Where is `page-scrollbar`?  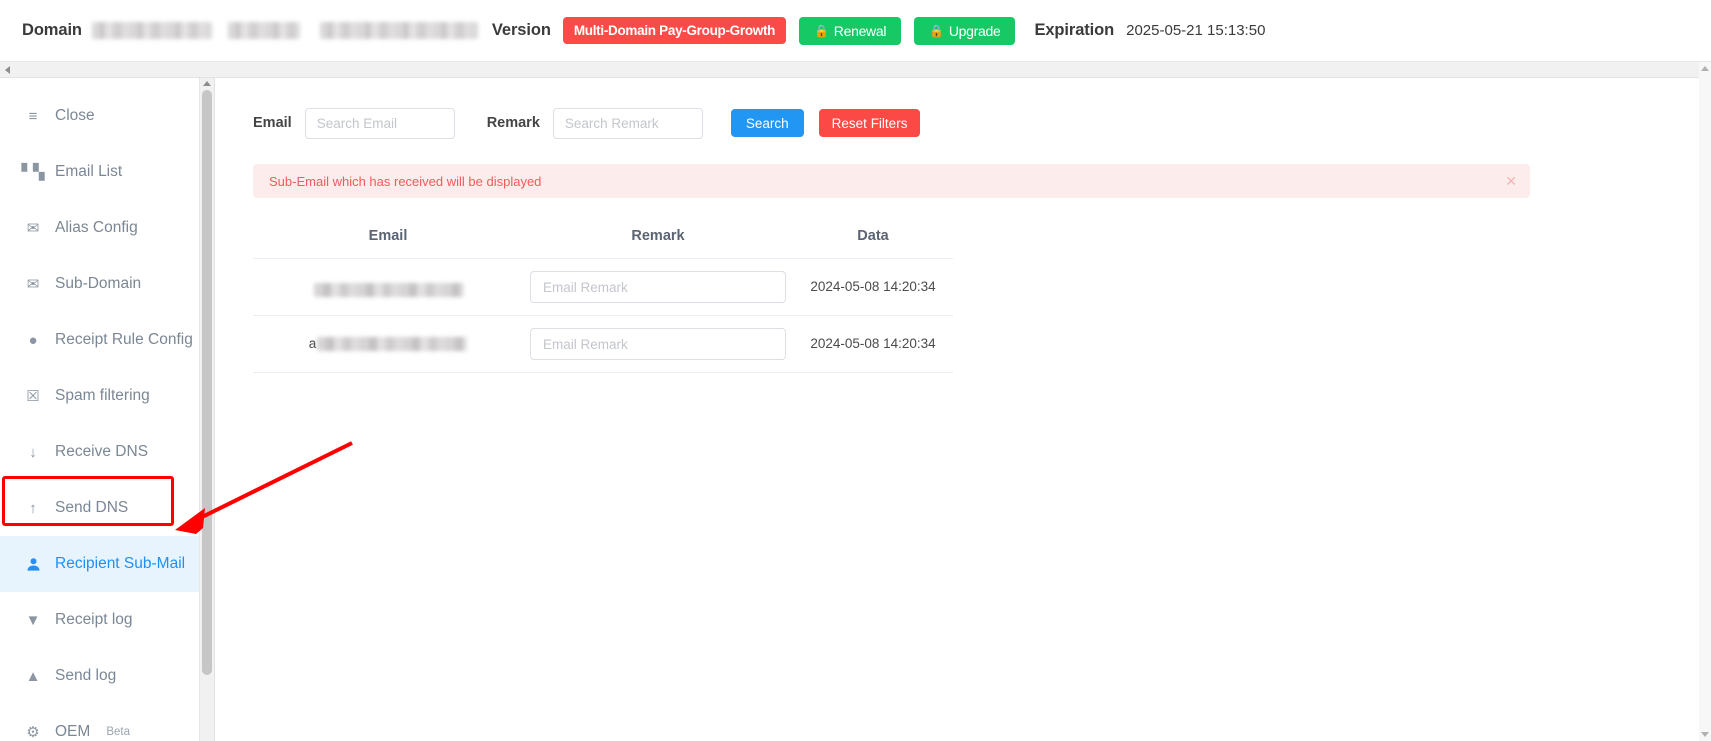 page-scrollbar is located at coordinates (1705, 401).